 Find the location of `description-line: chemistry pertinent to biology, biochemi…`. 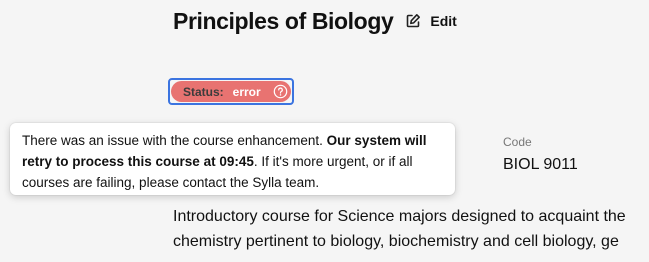

description-line: chemistry pertinent to biology, biochemi… is located at coordinates (396, 241).